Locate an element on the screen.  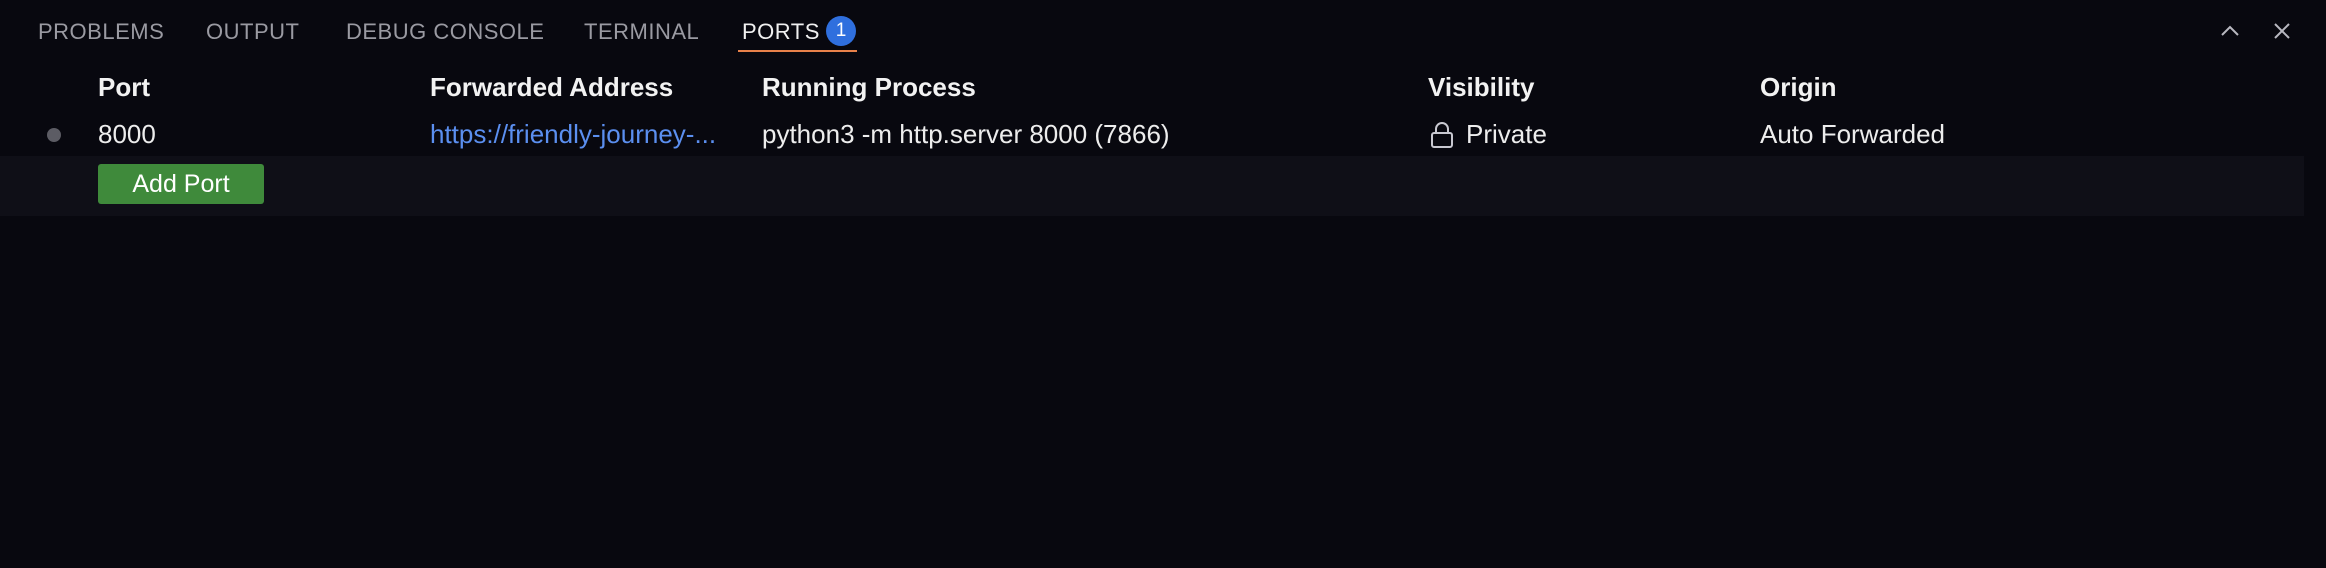
tab-debug-console: DEBUG CONSOLE is located at coordinates (445, 34).